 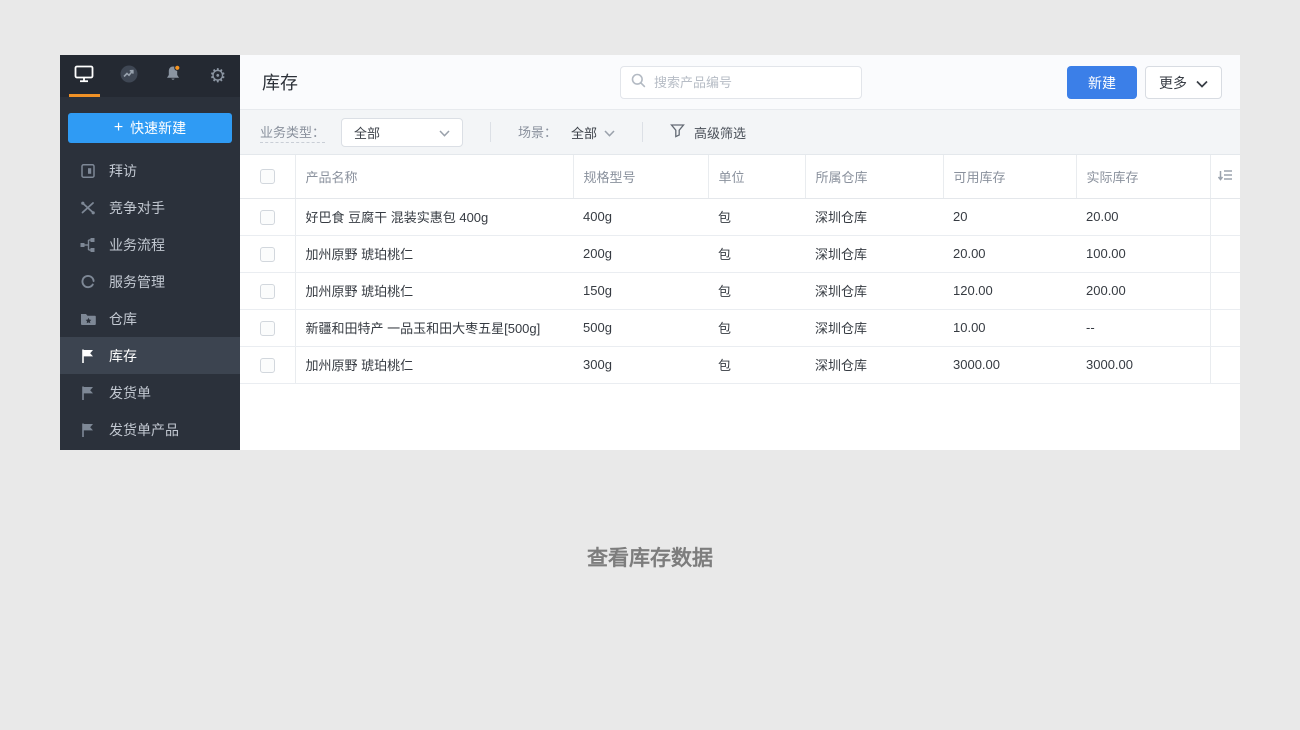 I want to click on search-icon, so click(x=638, y=83).